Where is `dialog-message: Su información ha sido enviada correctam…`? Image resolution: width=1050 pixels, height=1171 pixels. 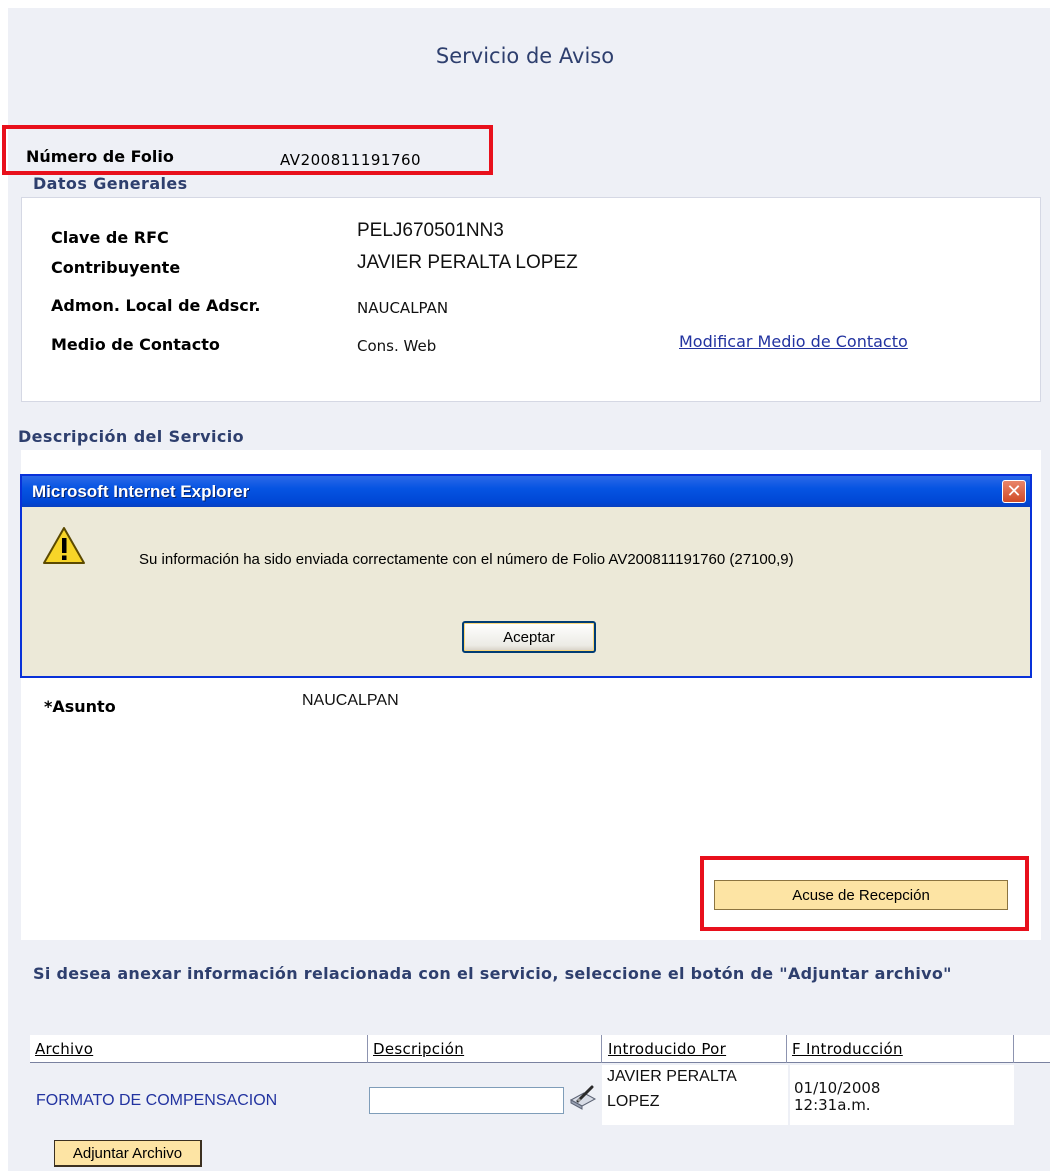 dialog-message: Su información ha sido enviada correctam… is located at coordinates (466, 559).